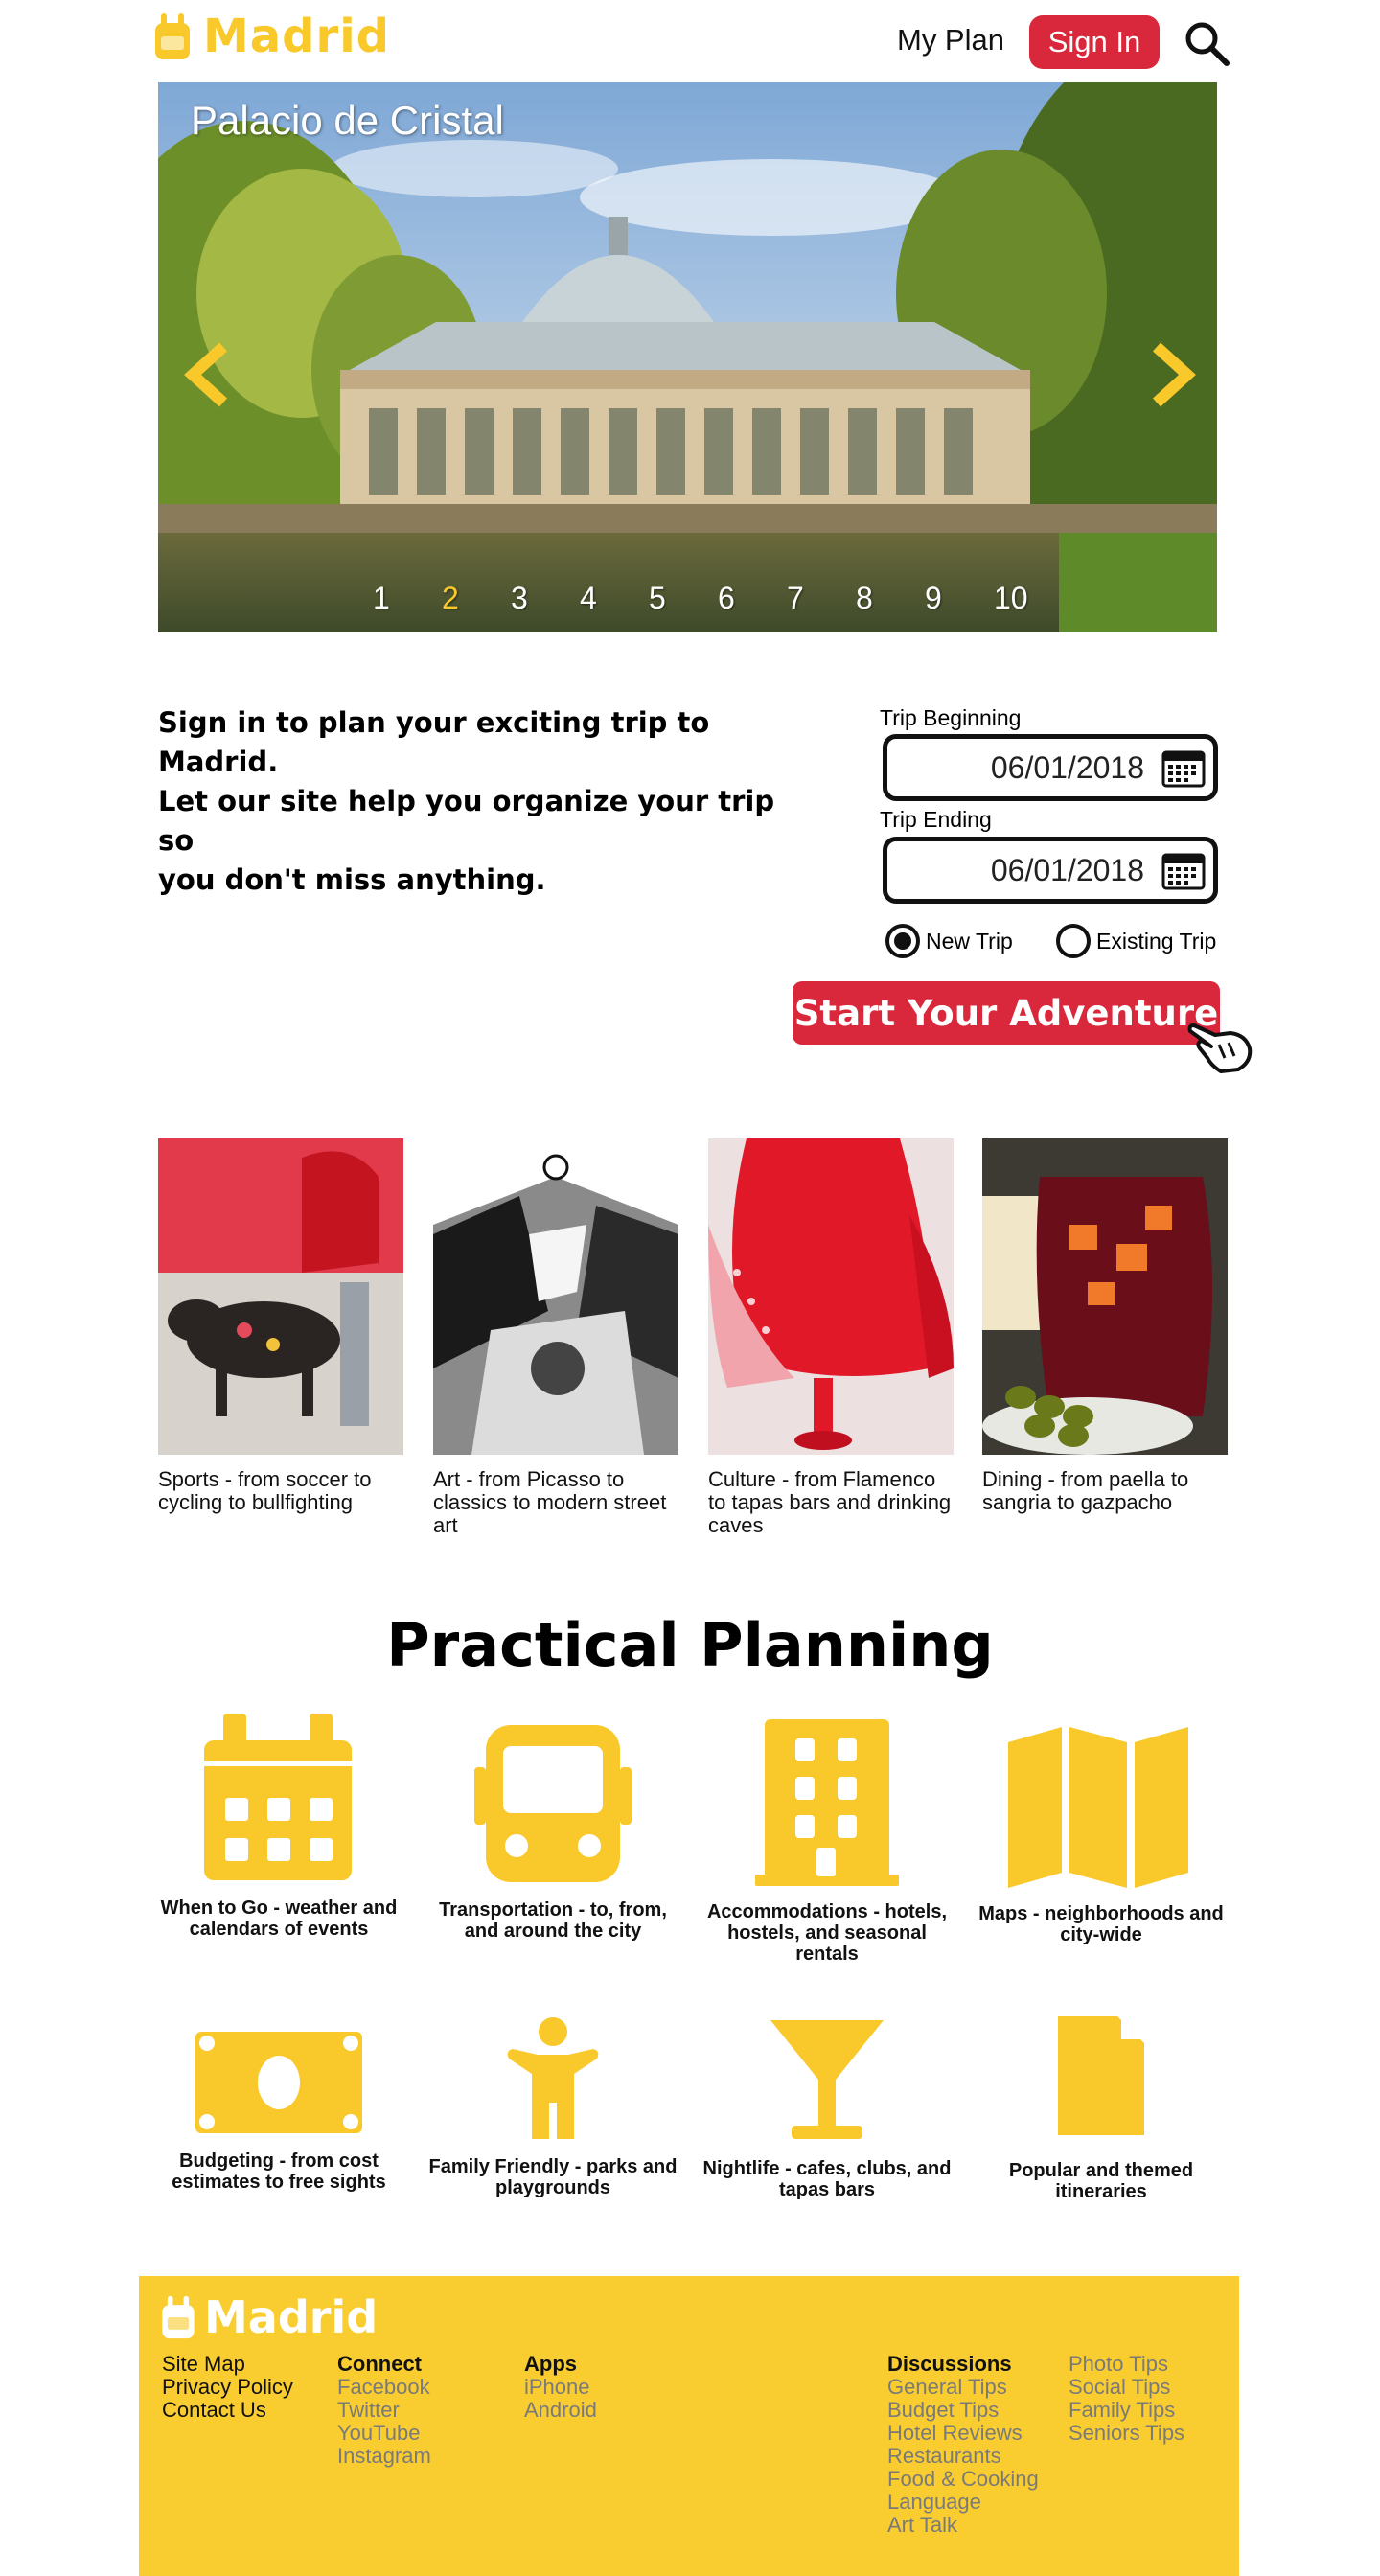 The width and height of the screenshot is (1380, 2576). What do you see at coordinates (831, 1296) in the screenshot?
I see `culture-image` at bounding box center [831, 1296].